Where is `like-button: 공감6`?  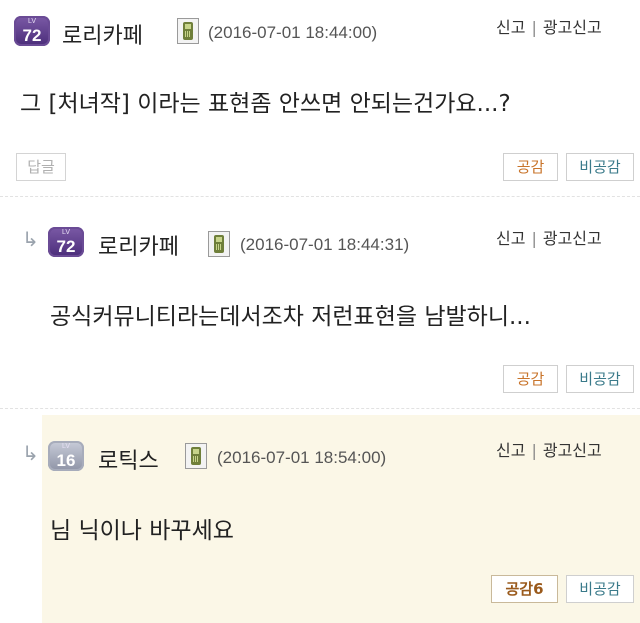 like-button: 공감6 is located at coordinates (524, 589).